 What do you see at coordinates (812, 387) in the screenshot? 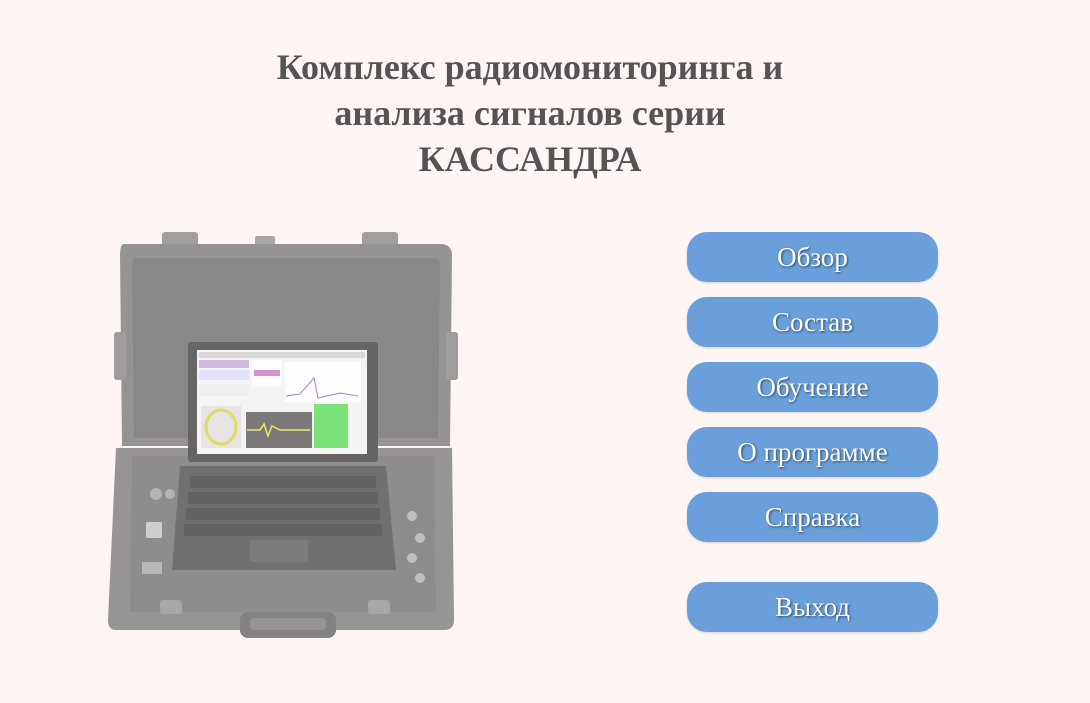
I see `training-button: Обучение` at bounding box center [812, 387].